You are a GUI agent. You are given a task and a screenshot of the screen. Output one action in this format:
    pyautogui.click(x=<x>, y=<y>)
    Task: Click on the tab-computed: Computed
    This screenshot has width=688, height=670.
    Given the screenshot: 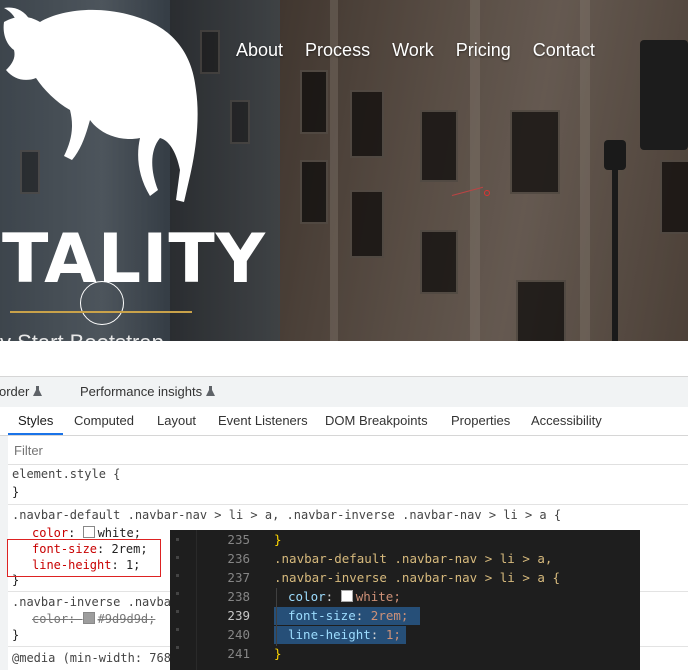 What is the action you would take?
    pyautogui.click(x=104, y=420)
    